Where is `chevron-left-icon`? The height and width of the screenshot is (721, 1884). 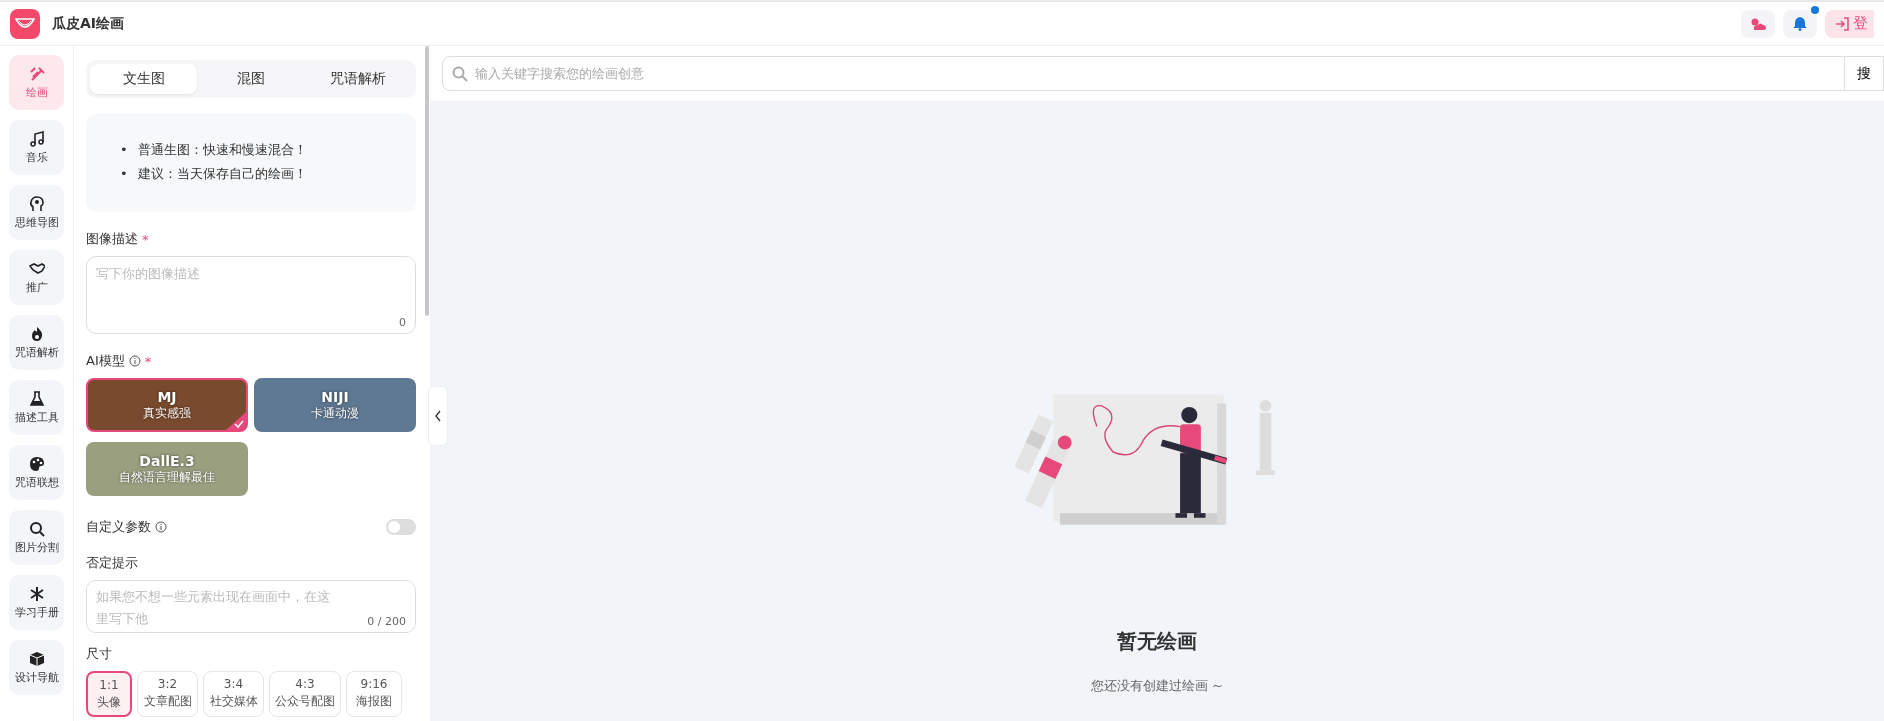 chevron-left-icon is located at coordinates (438, 416).